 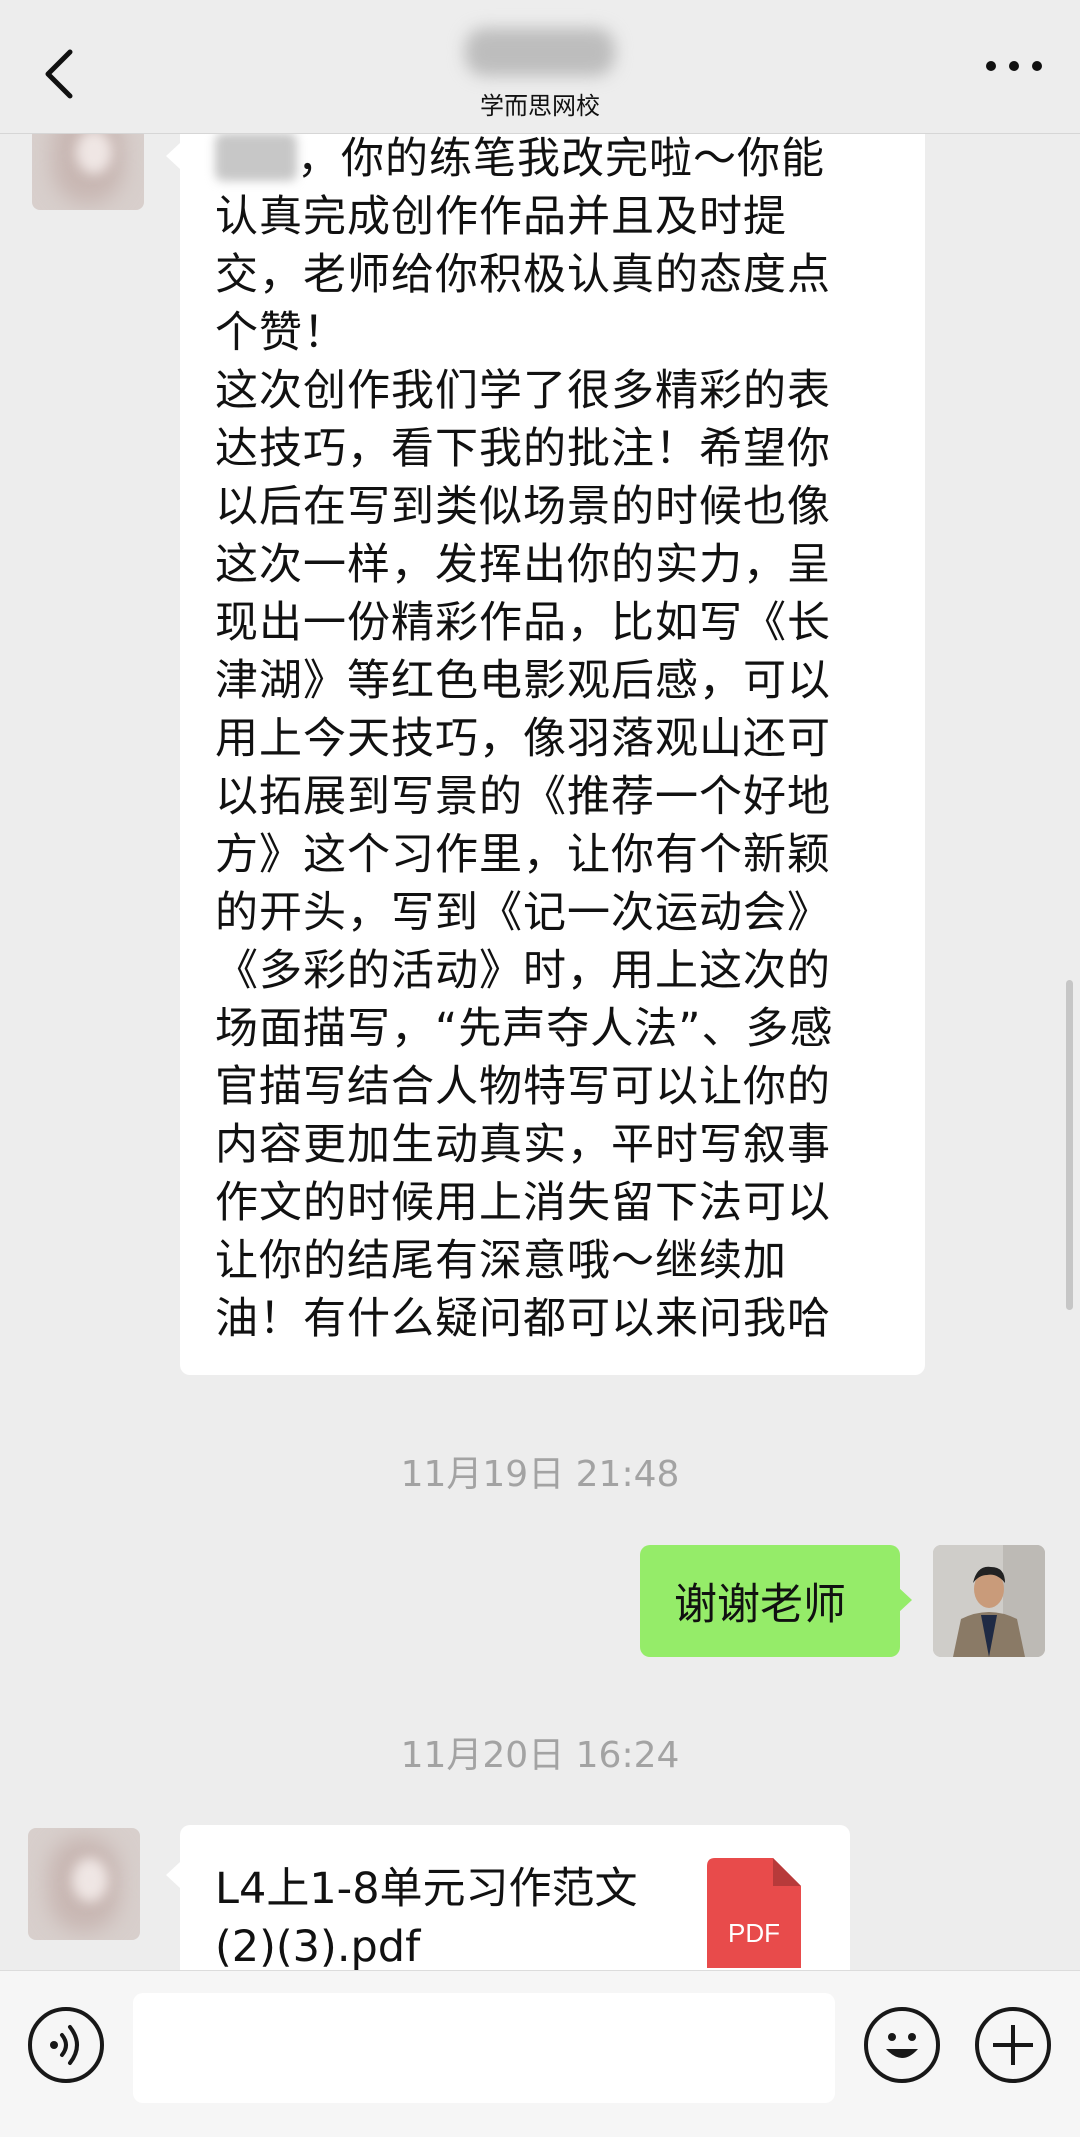 I want to click on message-line-text: ，你的练笔我改完啦～你能, so click(x=561, y=159).